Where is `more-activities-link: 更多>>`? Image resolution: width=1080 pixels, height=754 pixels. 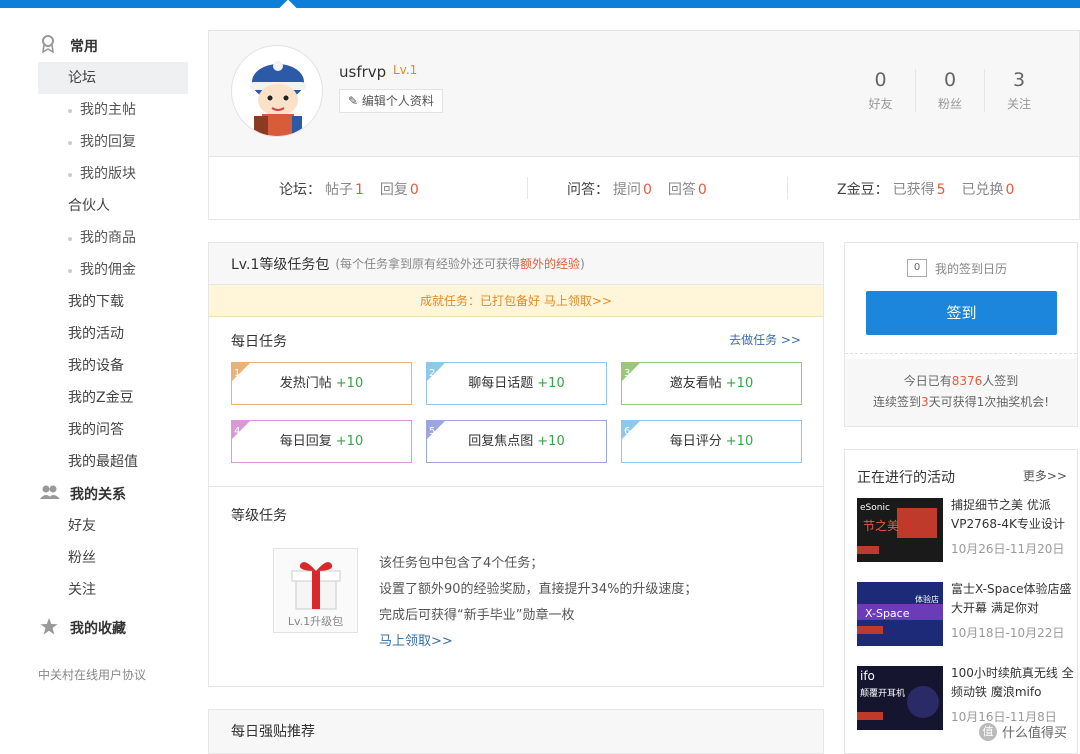
more-activities-link: 更多>> is located at coordinates (1045, 475).